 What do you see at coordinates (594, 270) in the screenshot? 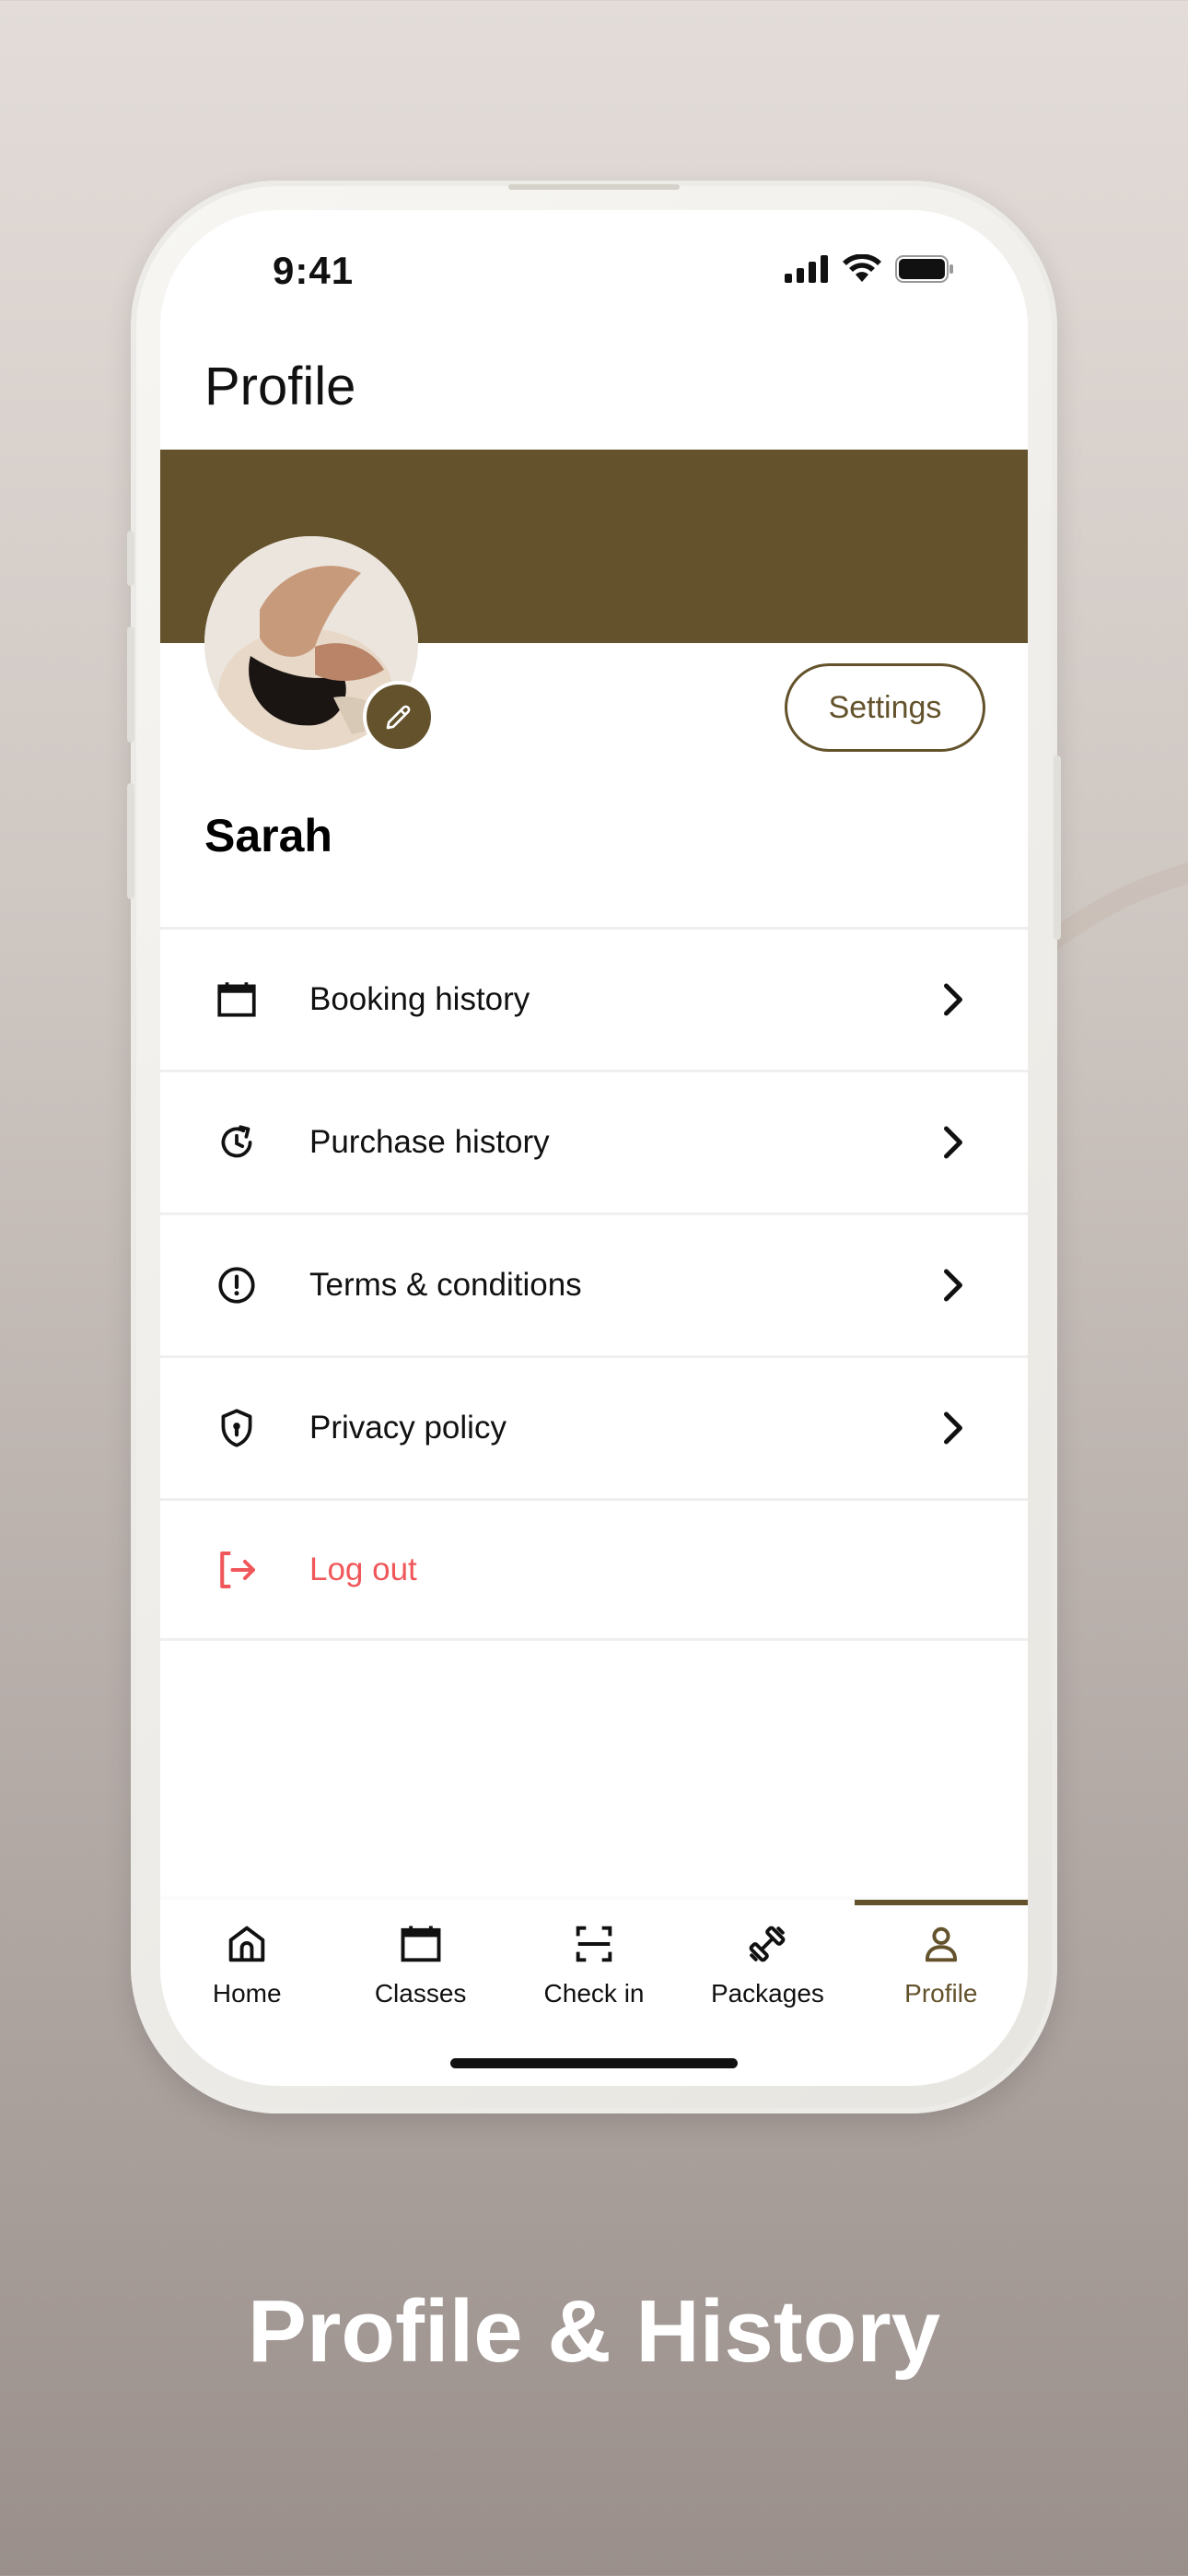
I see `status-bar: 9:41` at bounding box center [594, 270].